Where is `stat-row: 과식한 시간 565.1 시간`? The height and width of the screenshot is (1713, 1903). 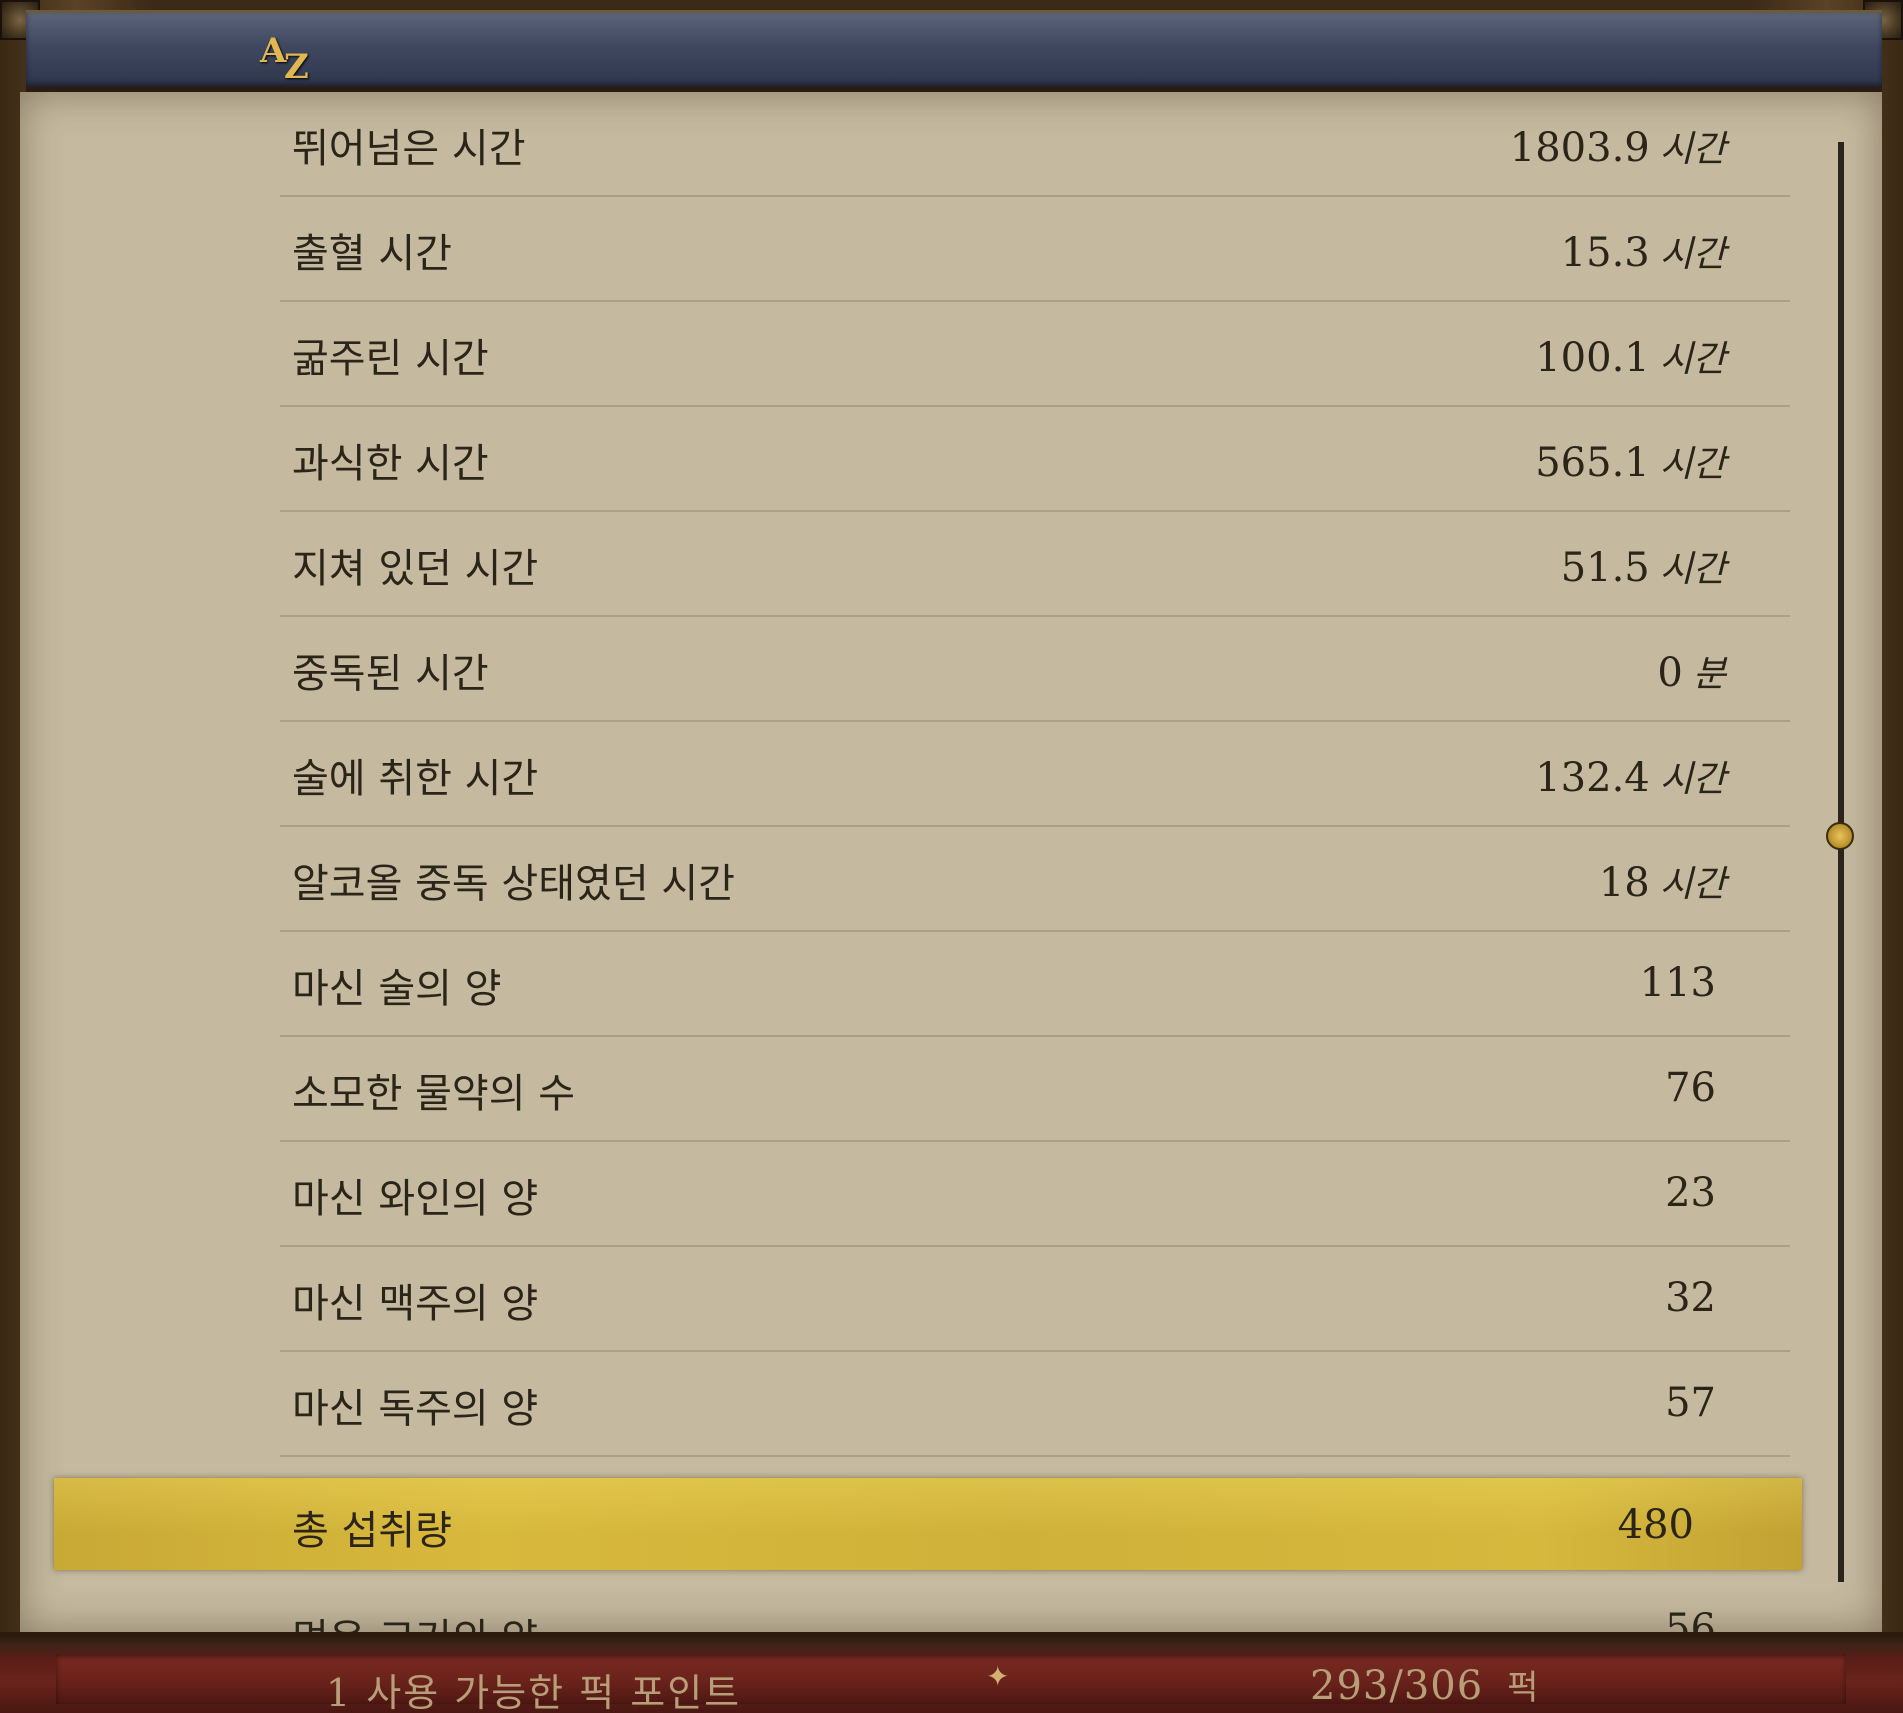
stat-row: 과식한 시간 565.1 시간 is located at coordinates (1035, 459).